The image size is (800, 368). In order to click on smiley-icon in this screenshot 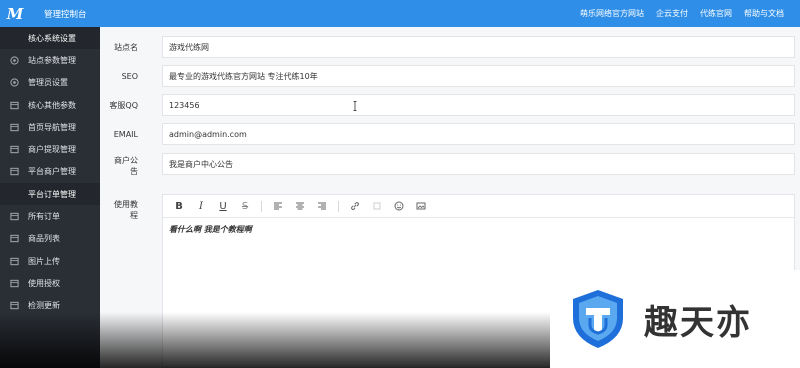, I will do `click(399, 206)`.